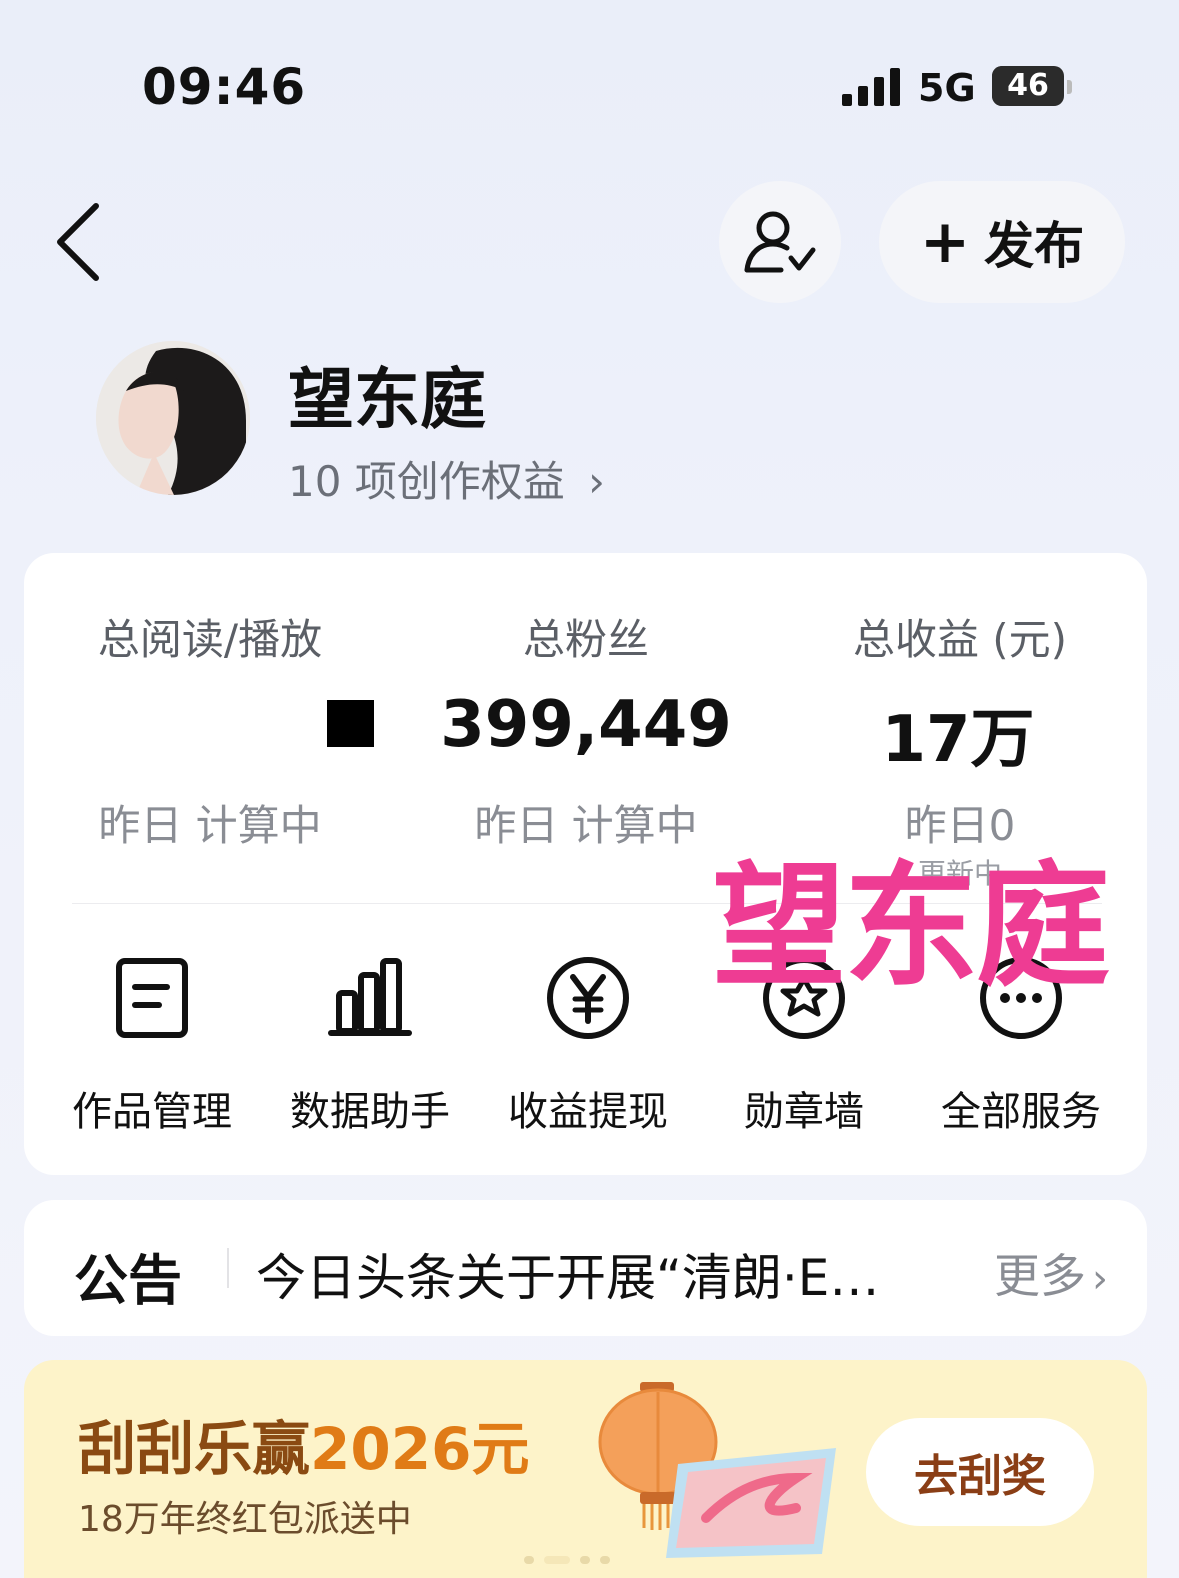 This screenshot has height=1578, width=1179. I want to click on promo-banner: 刮刮乐赢2026元 18万年终红包派送中 去刮奖, so click(585, 1469).